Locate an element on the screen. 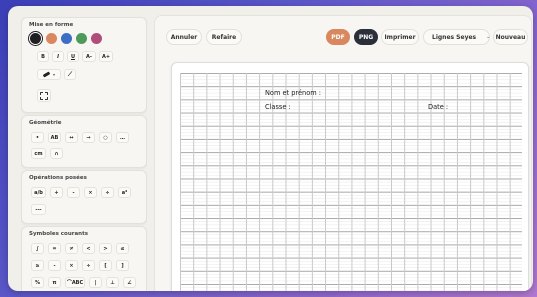 This screenshot has width=537, height=297. chevron-down-icon: ⌄ is located at coordinates (488, 37).